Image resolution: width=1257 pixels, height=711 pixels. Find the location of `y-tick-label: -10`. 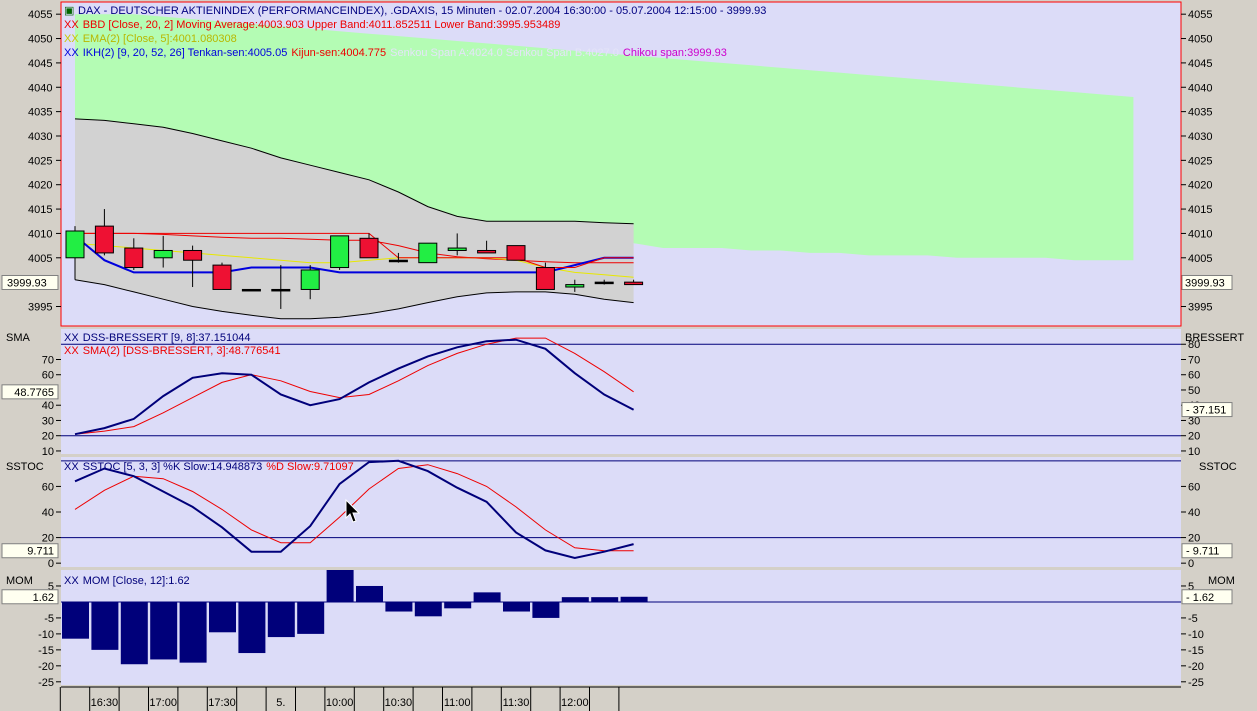

y-tick-label: -10 is located at coordinates (1196, 635).